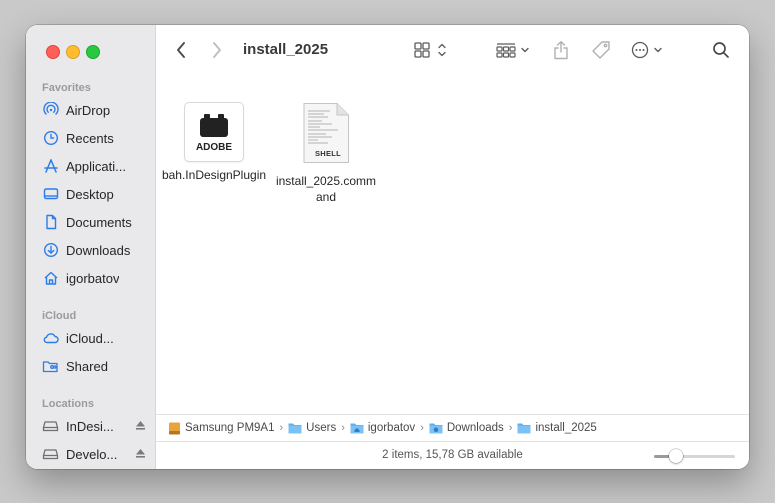 The width and height of the screenshot is (775, 503). I want to click on home-folder-icon, so click(357, 428).